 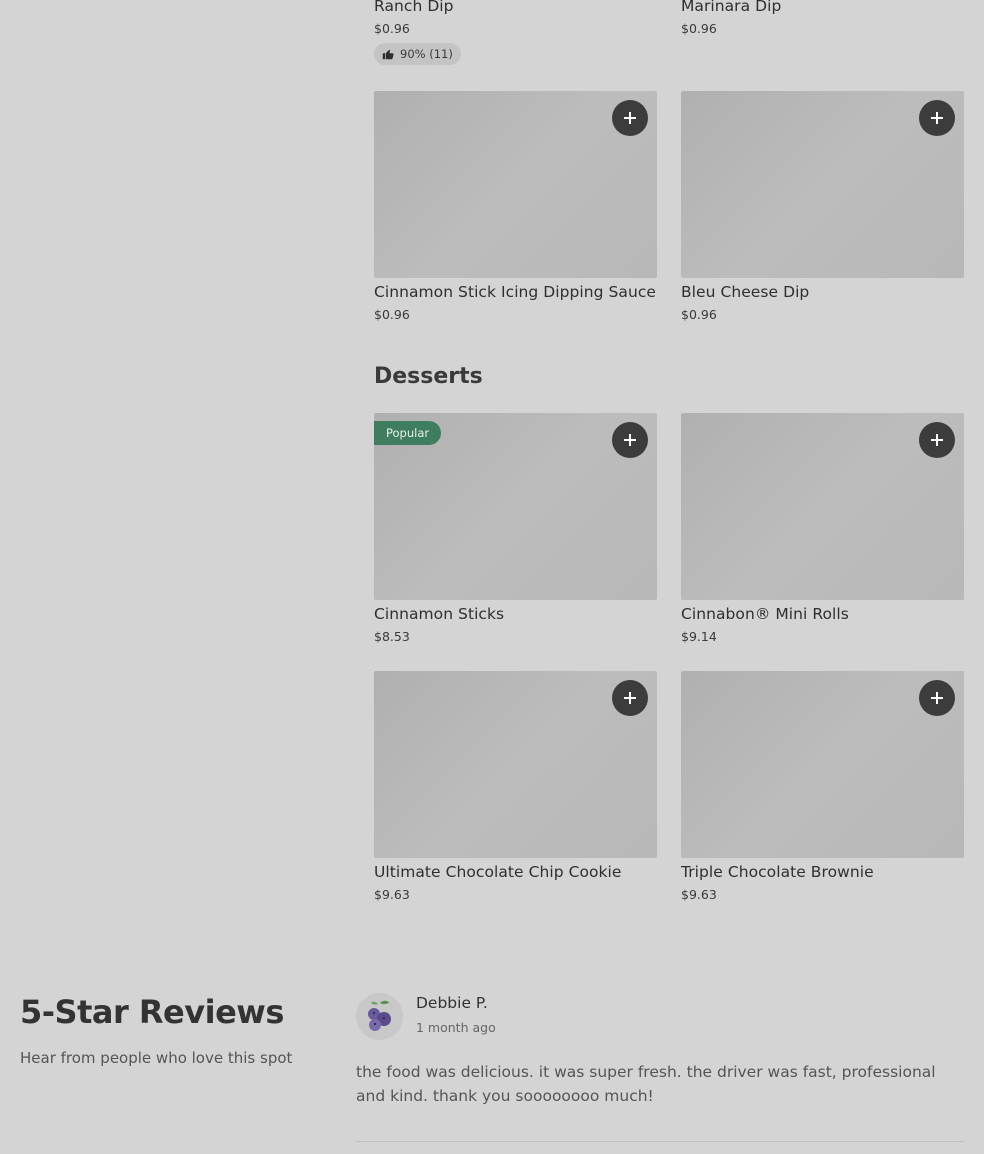 I want to click on reviews-heading: 5-Star Reviews, so click(x=152, y=1012).